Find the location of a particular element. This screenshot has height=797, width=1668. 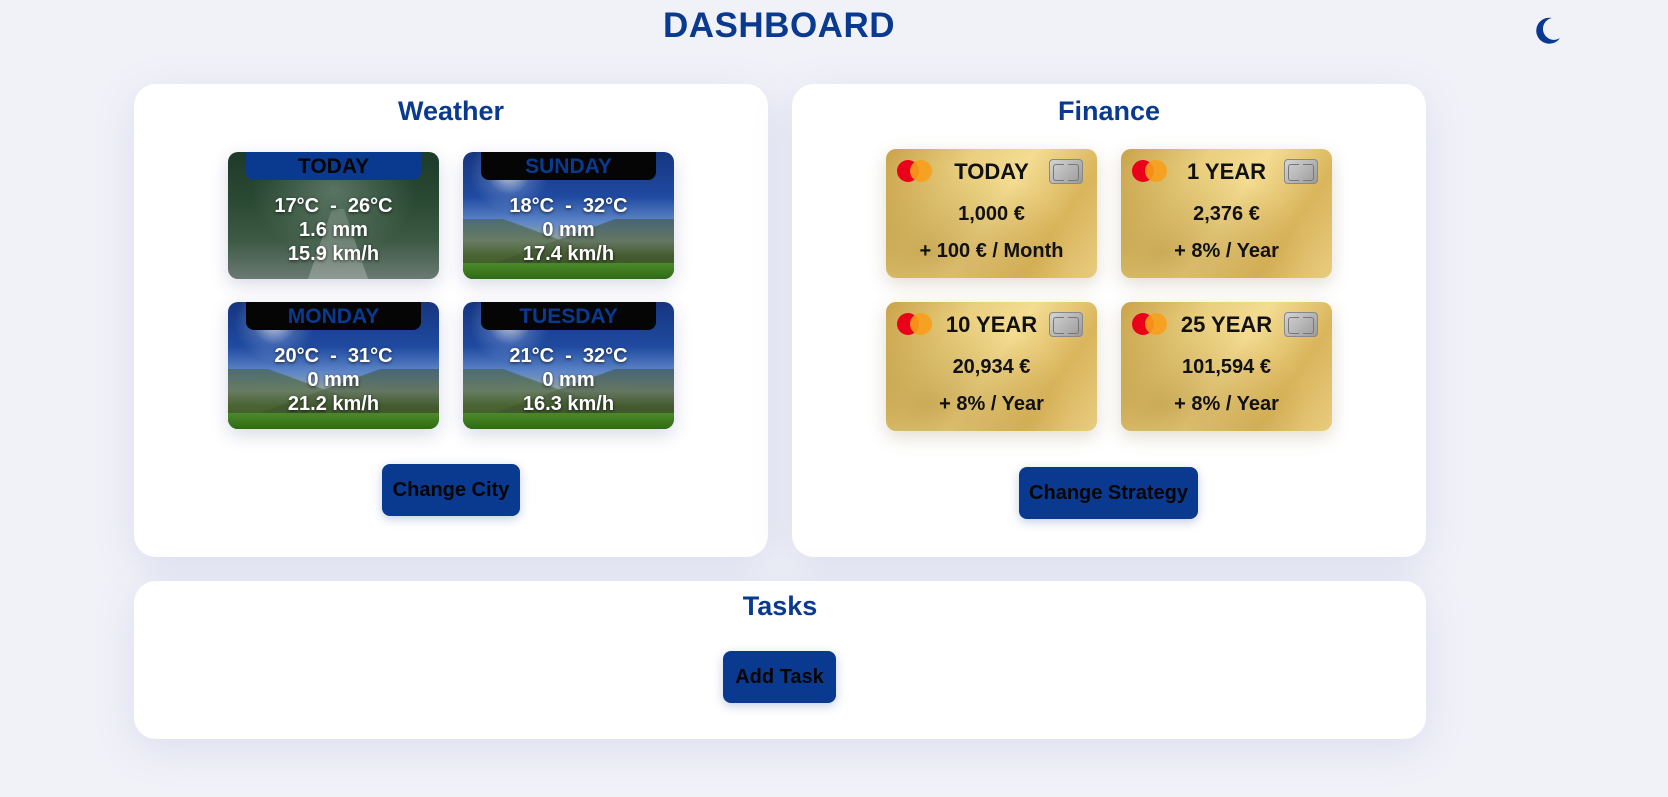

weather-day-label: SUNDAY is located at coordinates (568, 166).